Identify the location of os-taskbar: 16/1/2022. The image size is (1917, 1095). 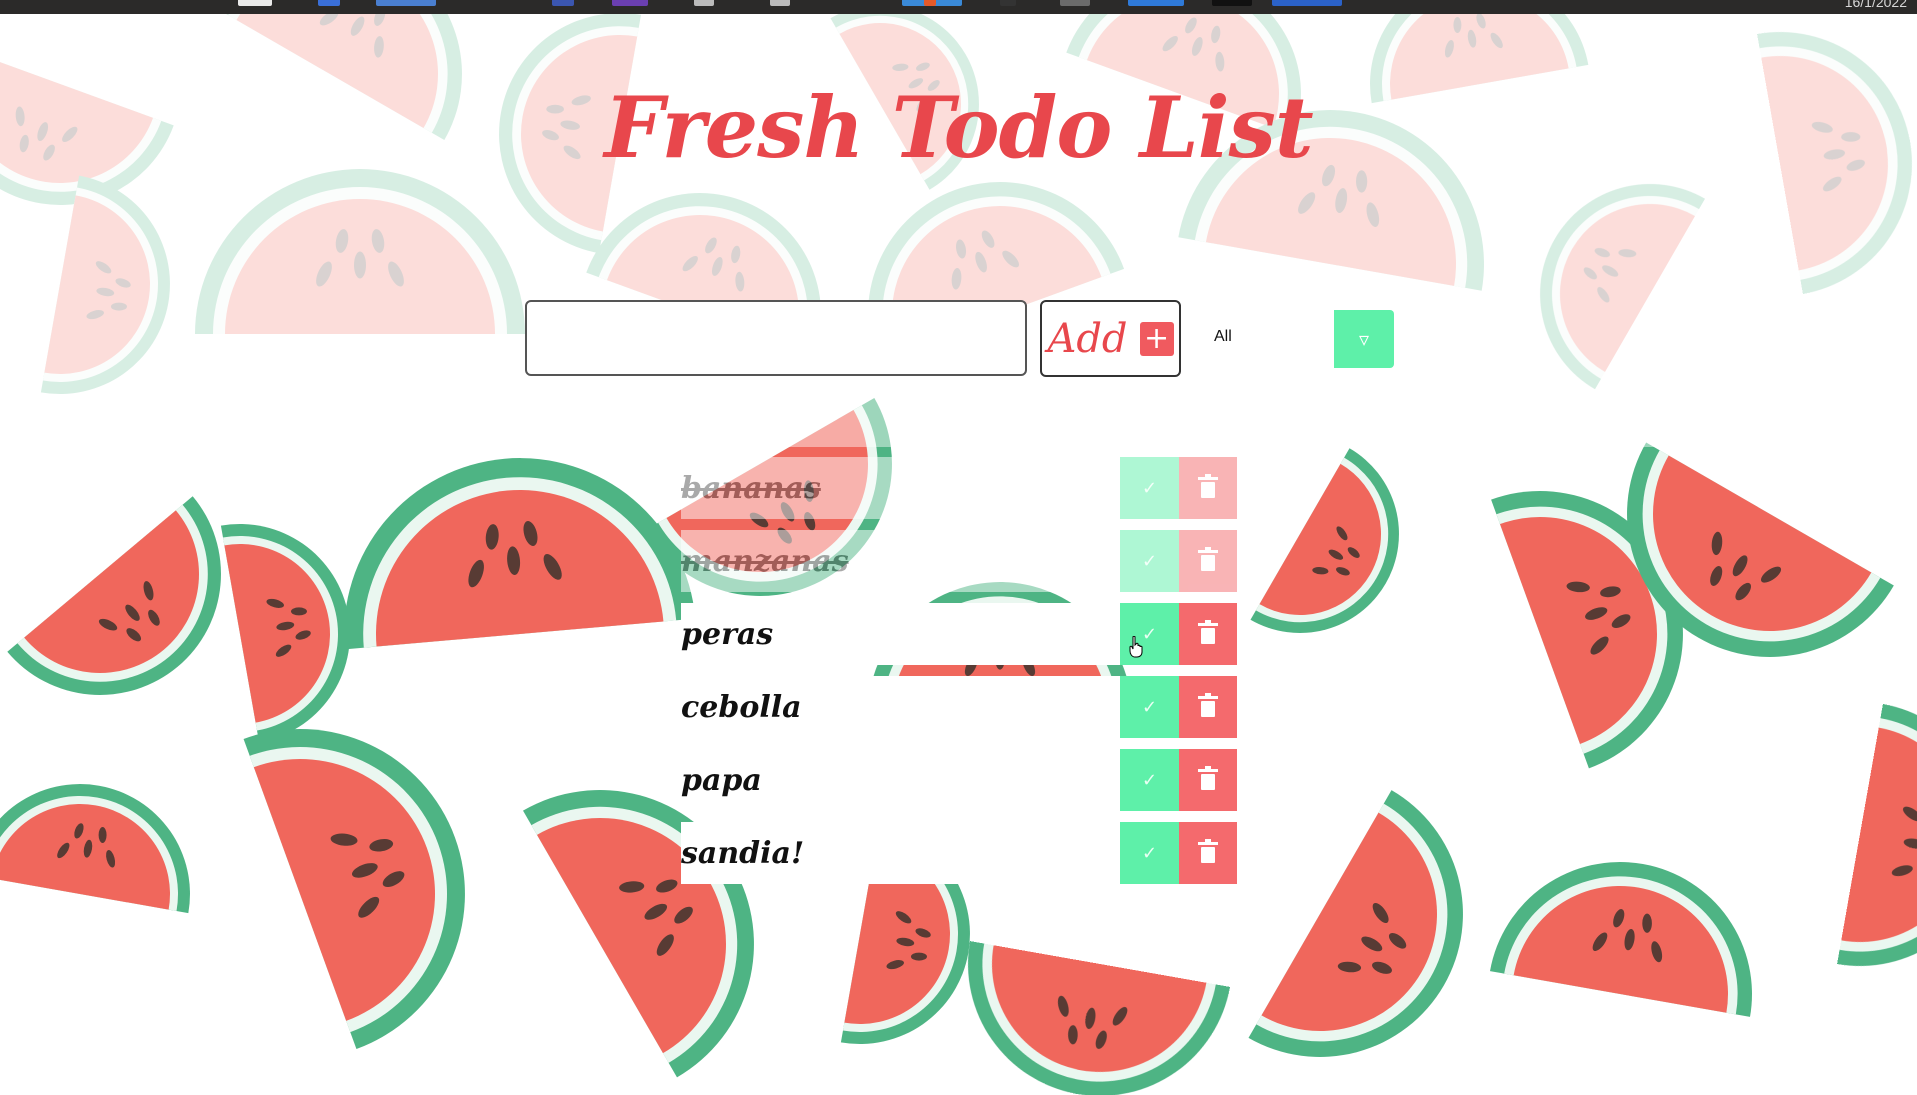
(958, 7).